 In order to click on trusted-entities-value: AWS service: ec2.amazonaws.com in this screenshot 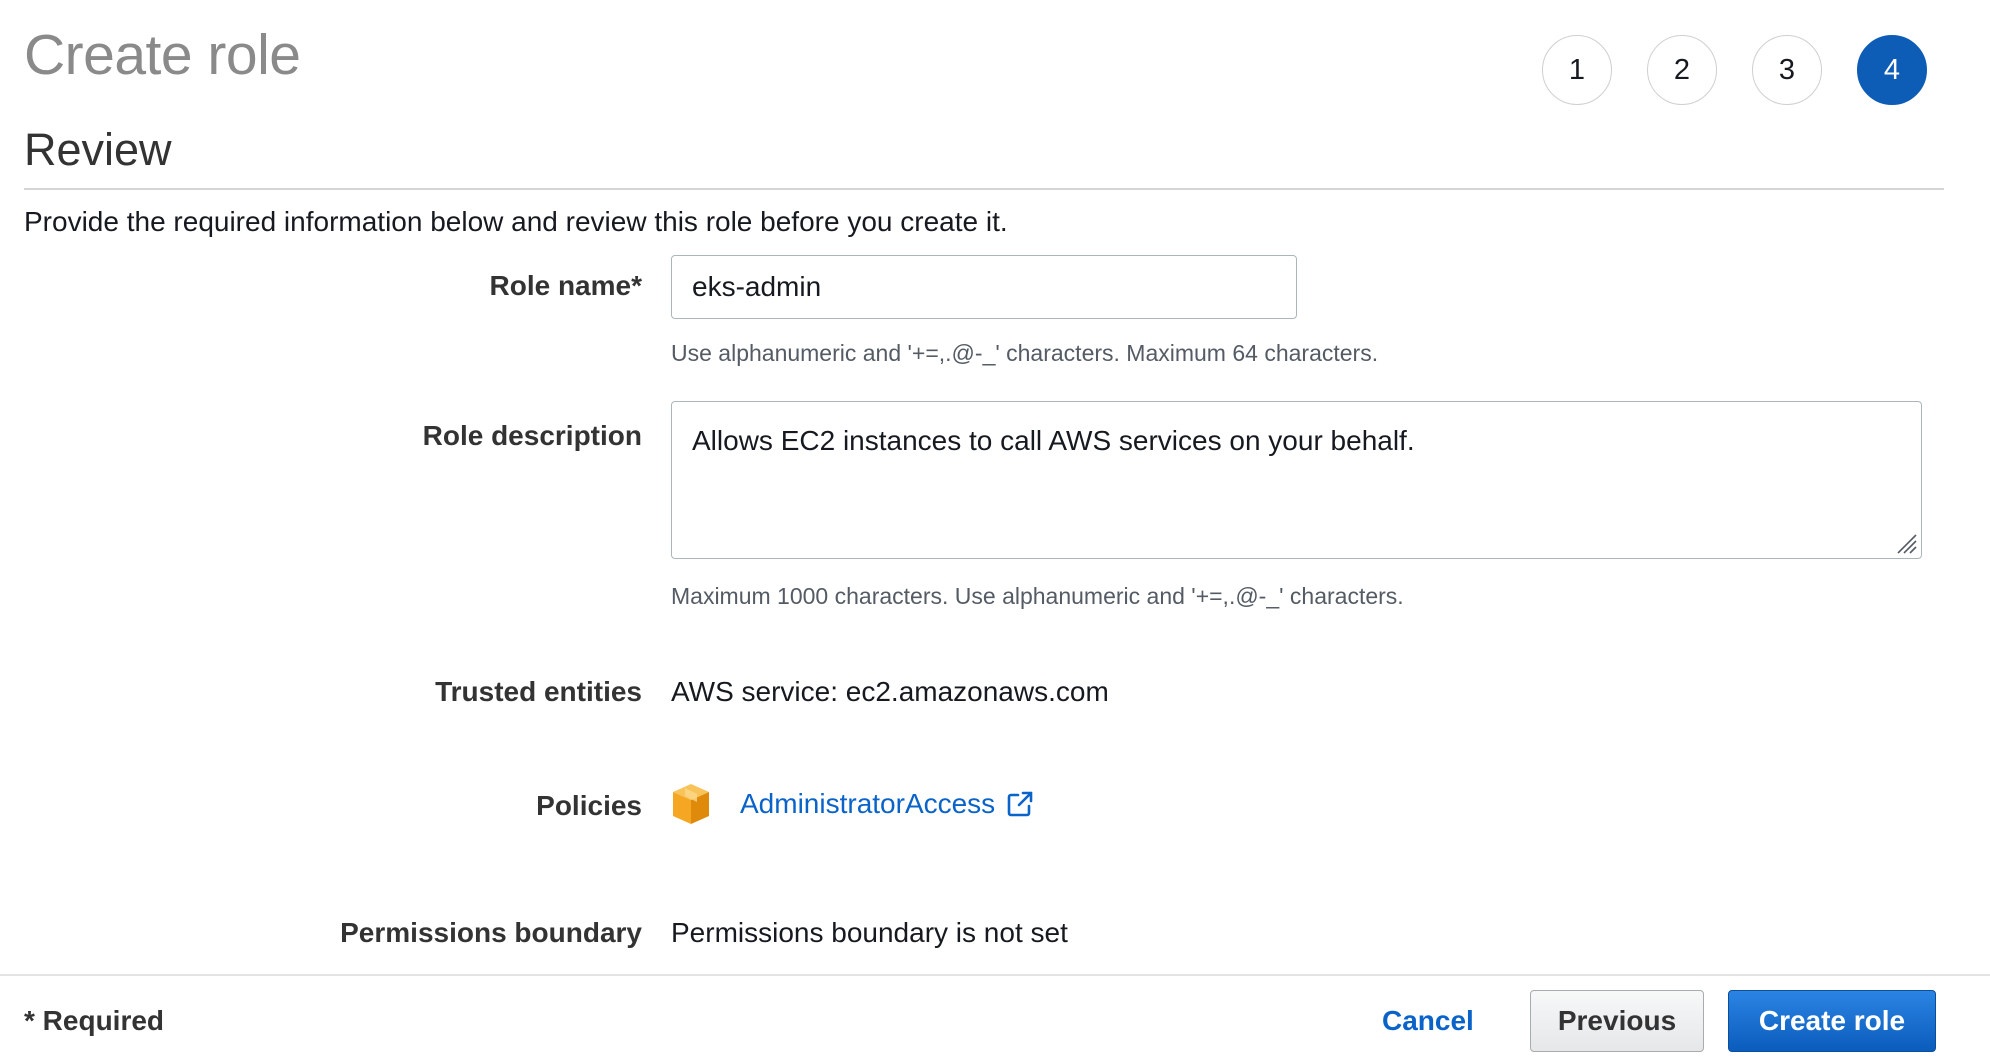, I will do `click(890, 691)`.